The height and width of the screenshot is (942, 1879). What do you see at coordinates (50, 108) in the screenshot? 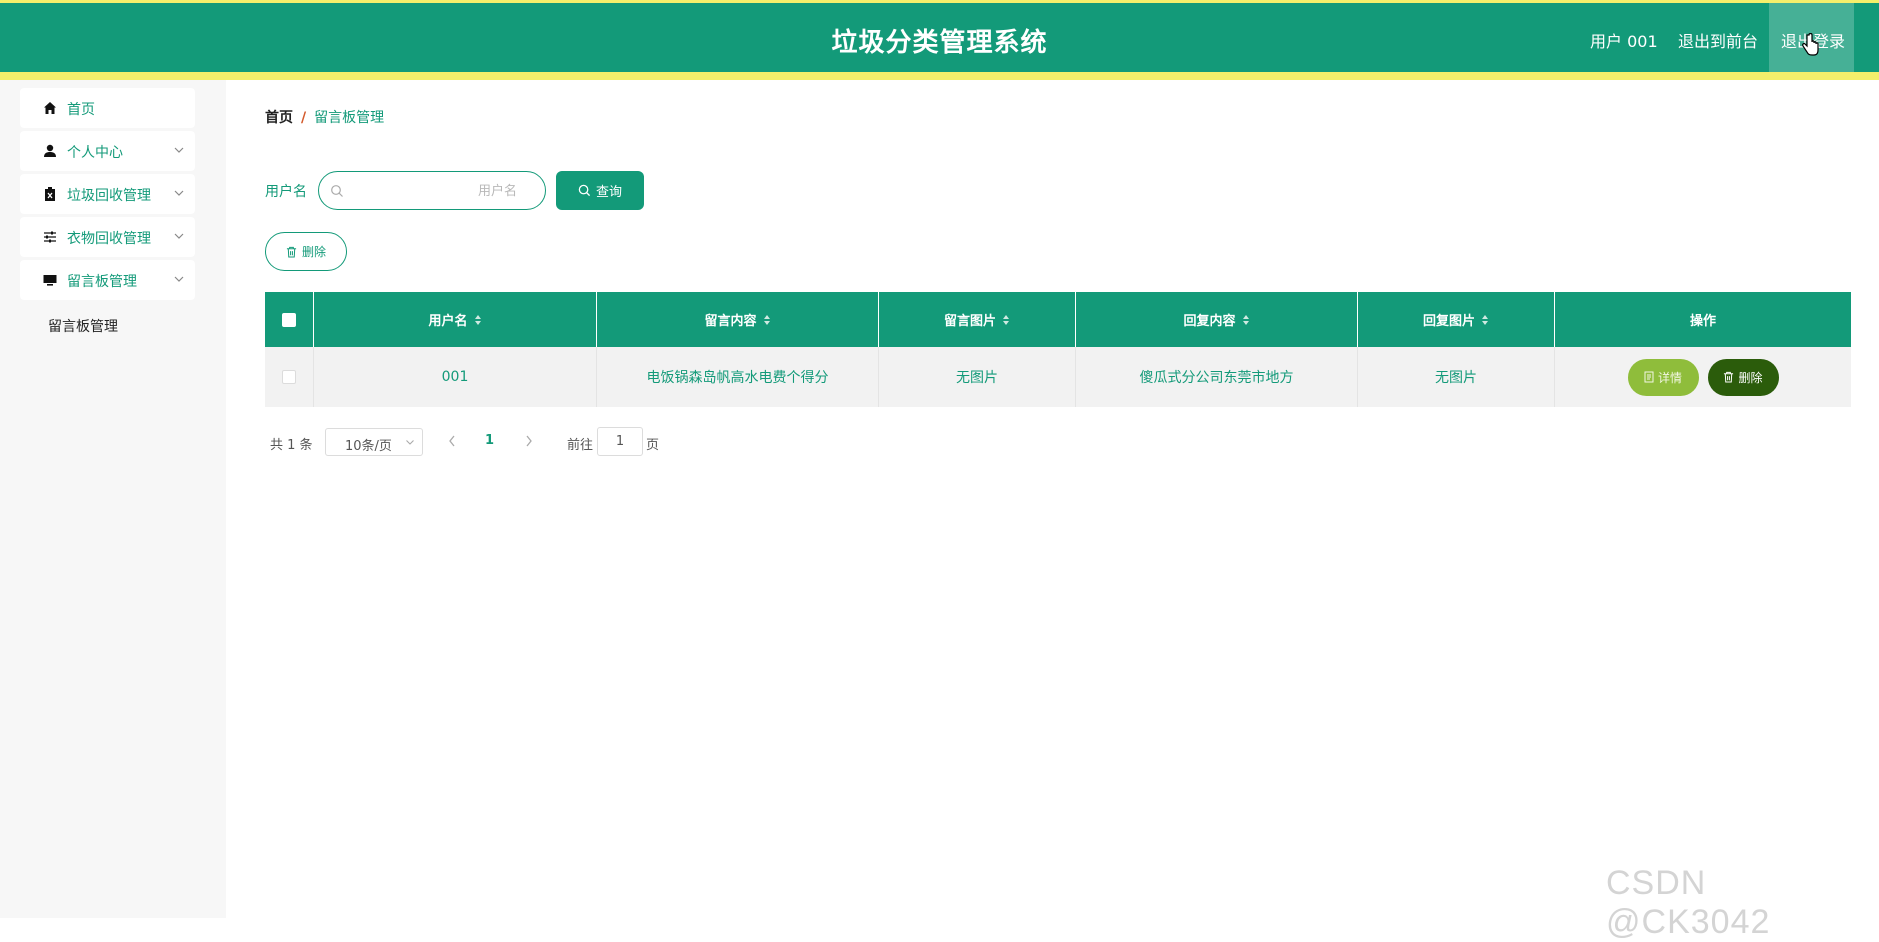
I see `home-icon` at bounding box center [50, 108].